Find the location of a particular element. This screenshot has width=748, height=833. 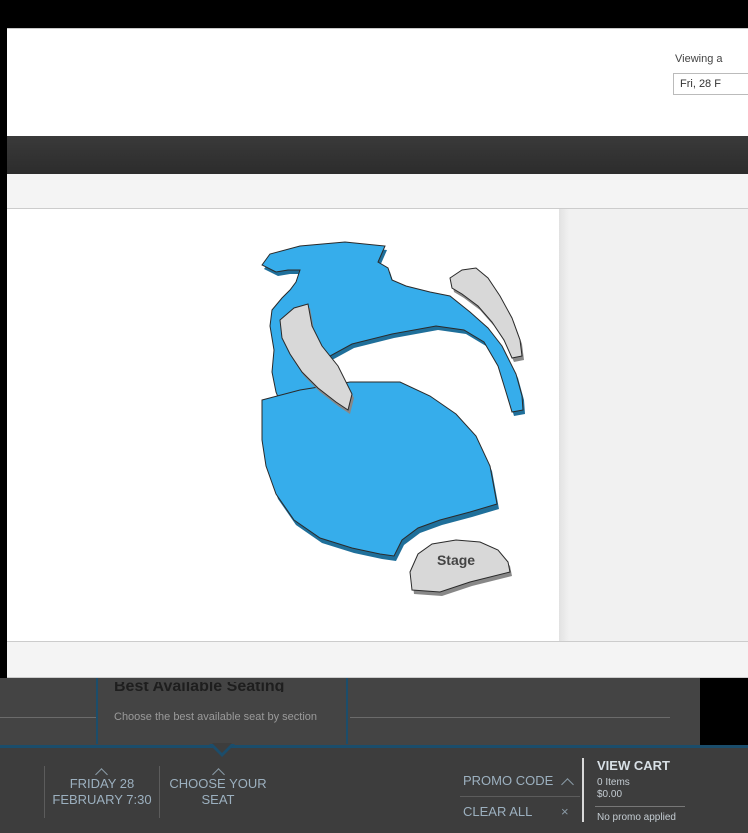

stage: Stage is located at coordinates (460, 567).